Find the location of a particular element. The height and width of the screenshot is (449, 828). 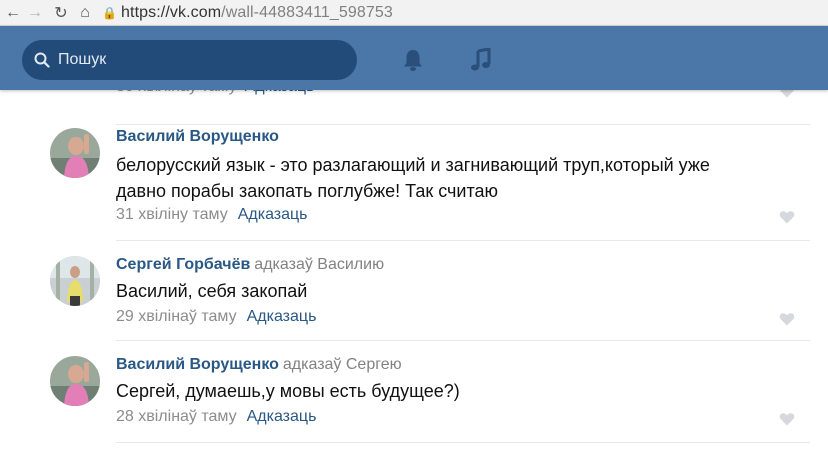

comment-author: Василий Ворущенко is located at coordinates (197, 137).